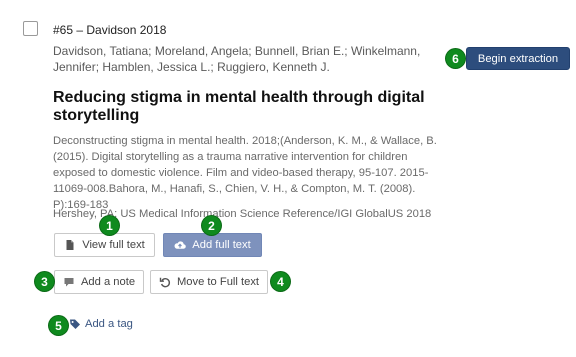 Image resolution: width=576 pixels, height=357 pixels. I want to click on move-to-full-text-label: Move to Full text, so click(218, 282).